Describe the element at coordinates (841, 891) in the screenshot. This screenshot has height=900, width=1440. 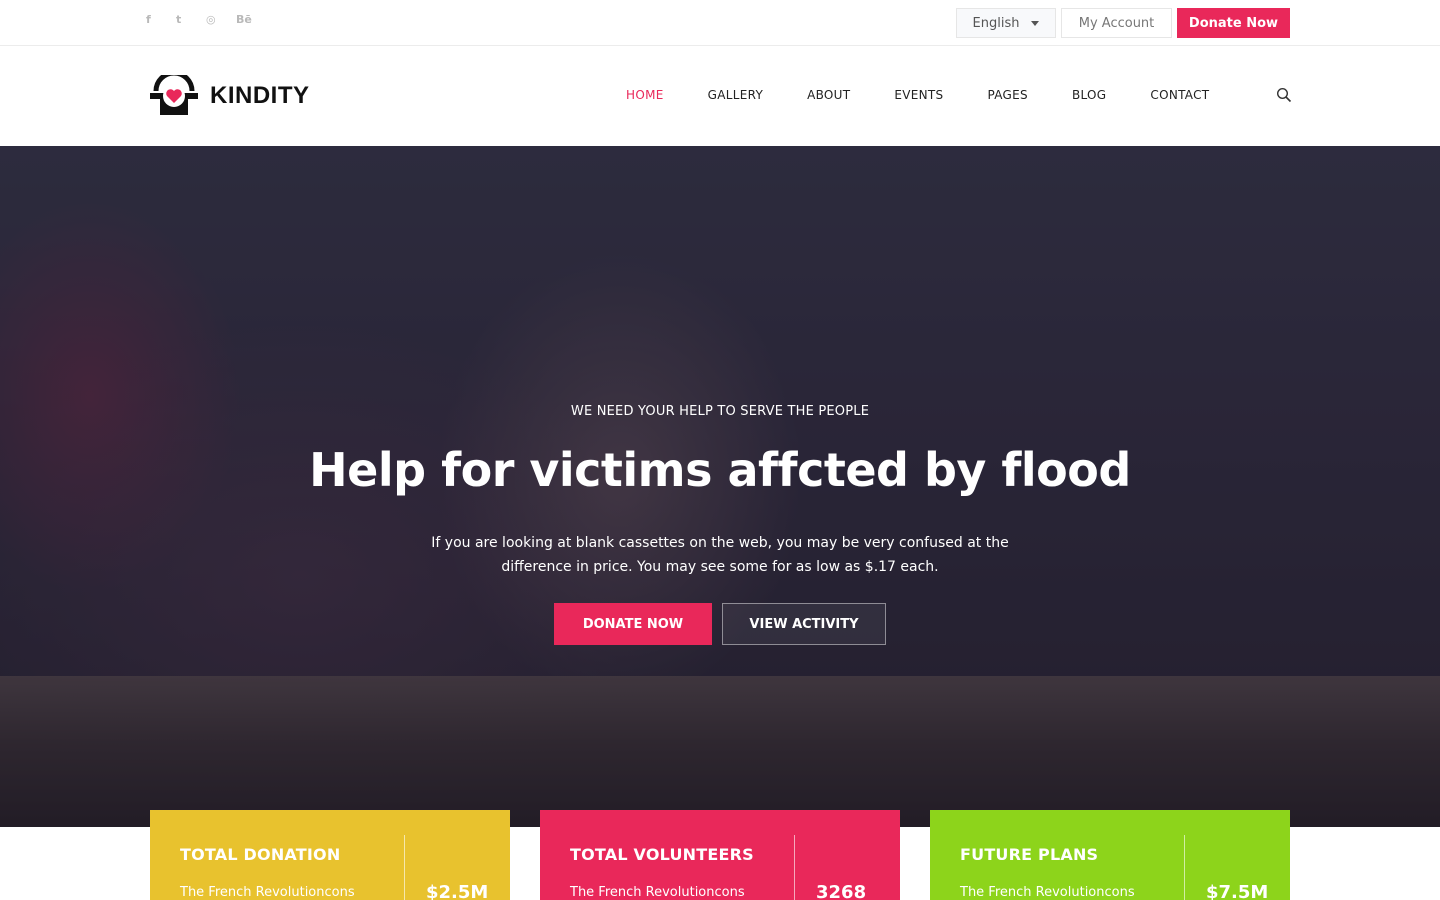
I see `stat-value: 3268` at that location.